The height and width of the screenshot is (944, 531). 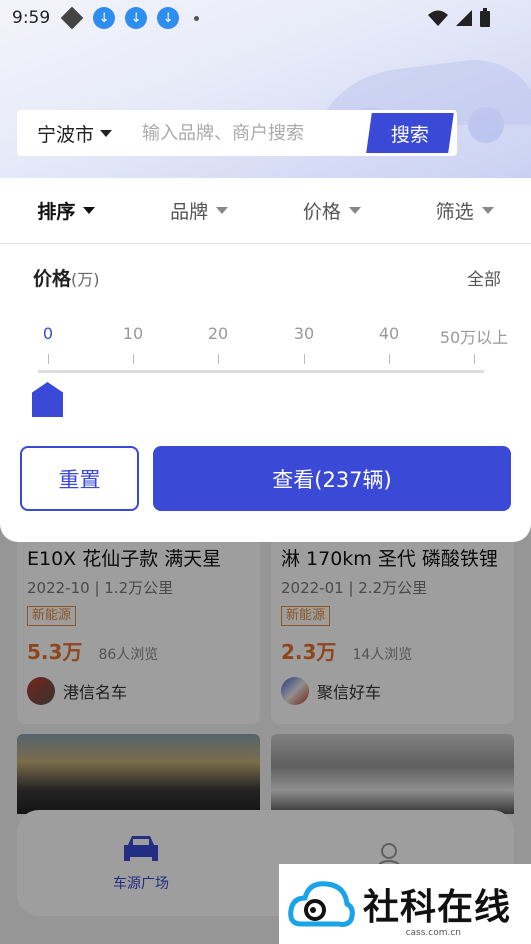 I want to click on panel-actions: 重置 查看(237辆), so click(x=265, y=478).